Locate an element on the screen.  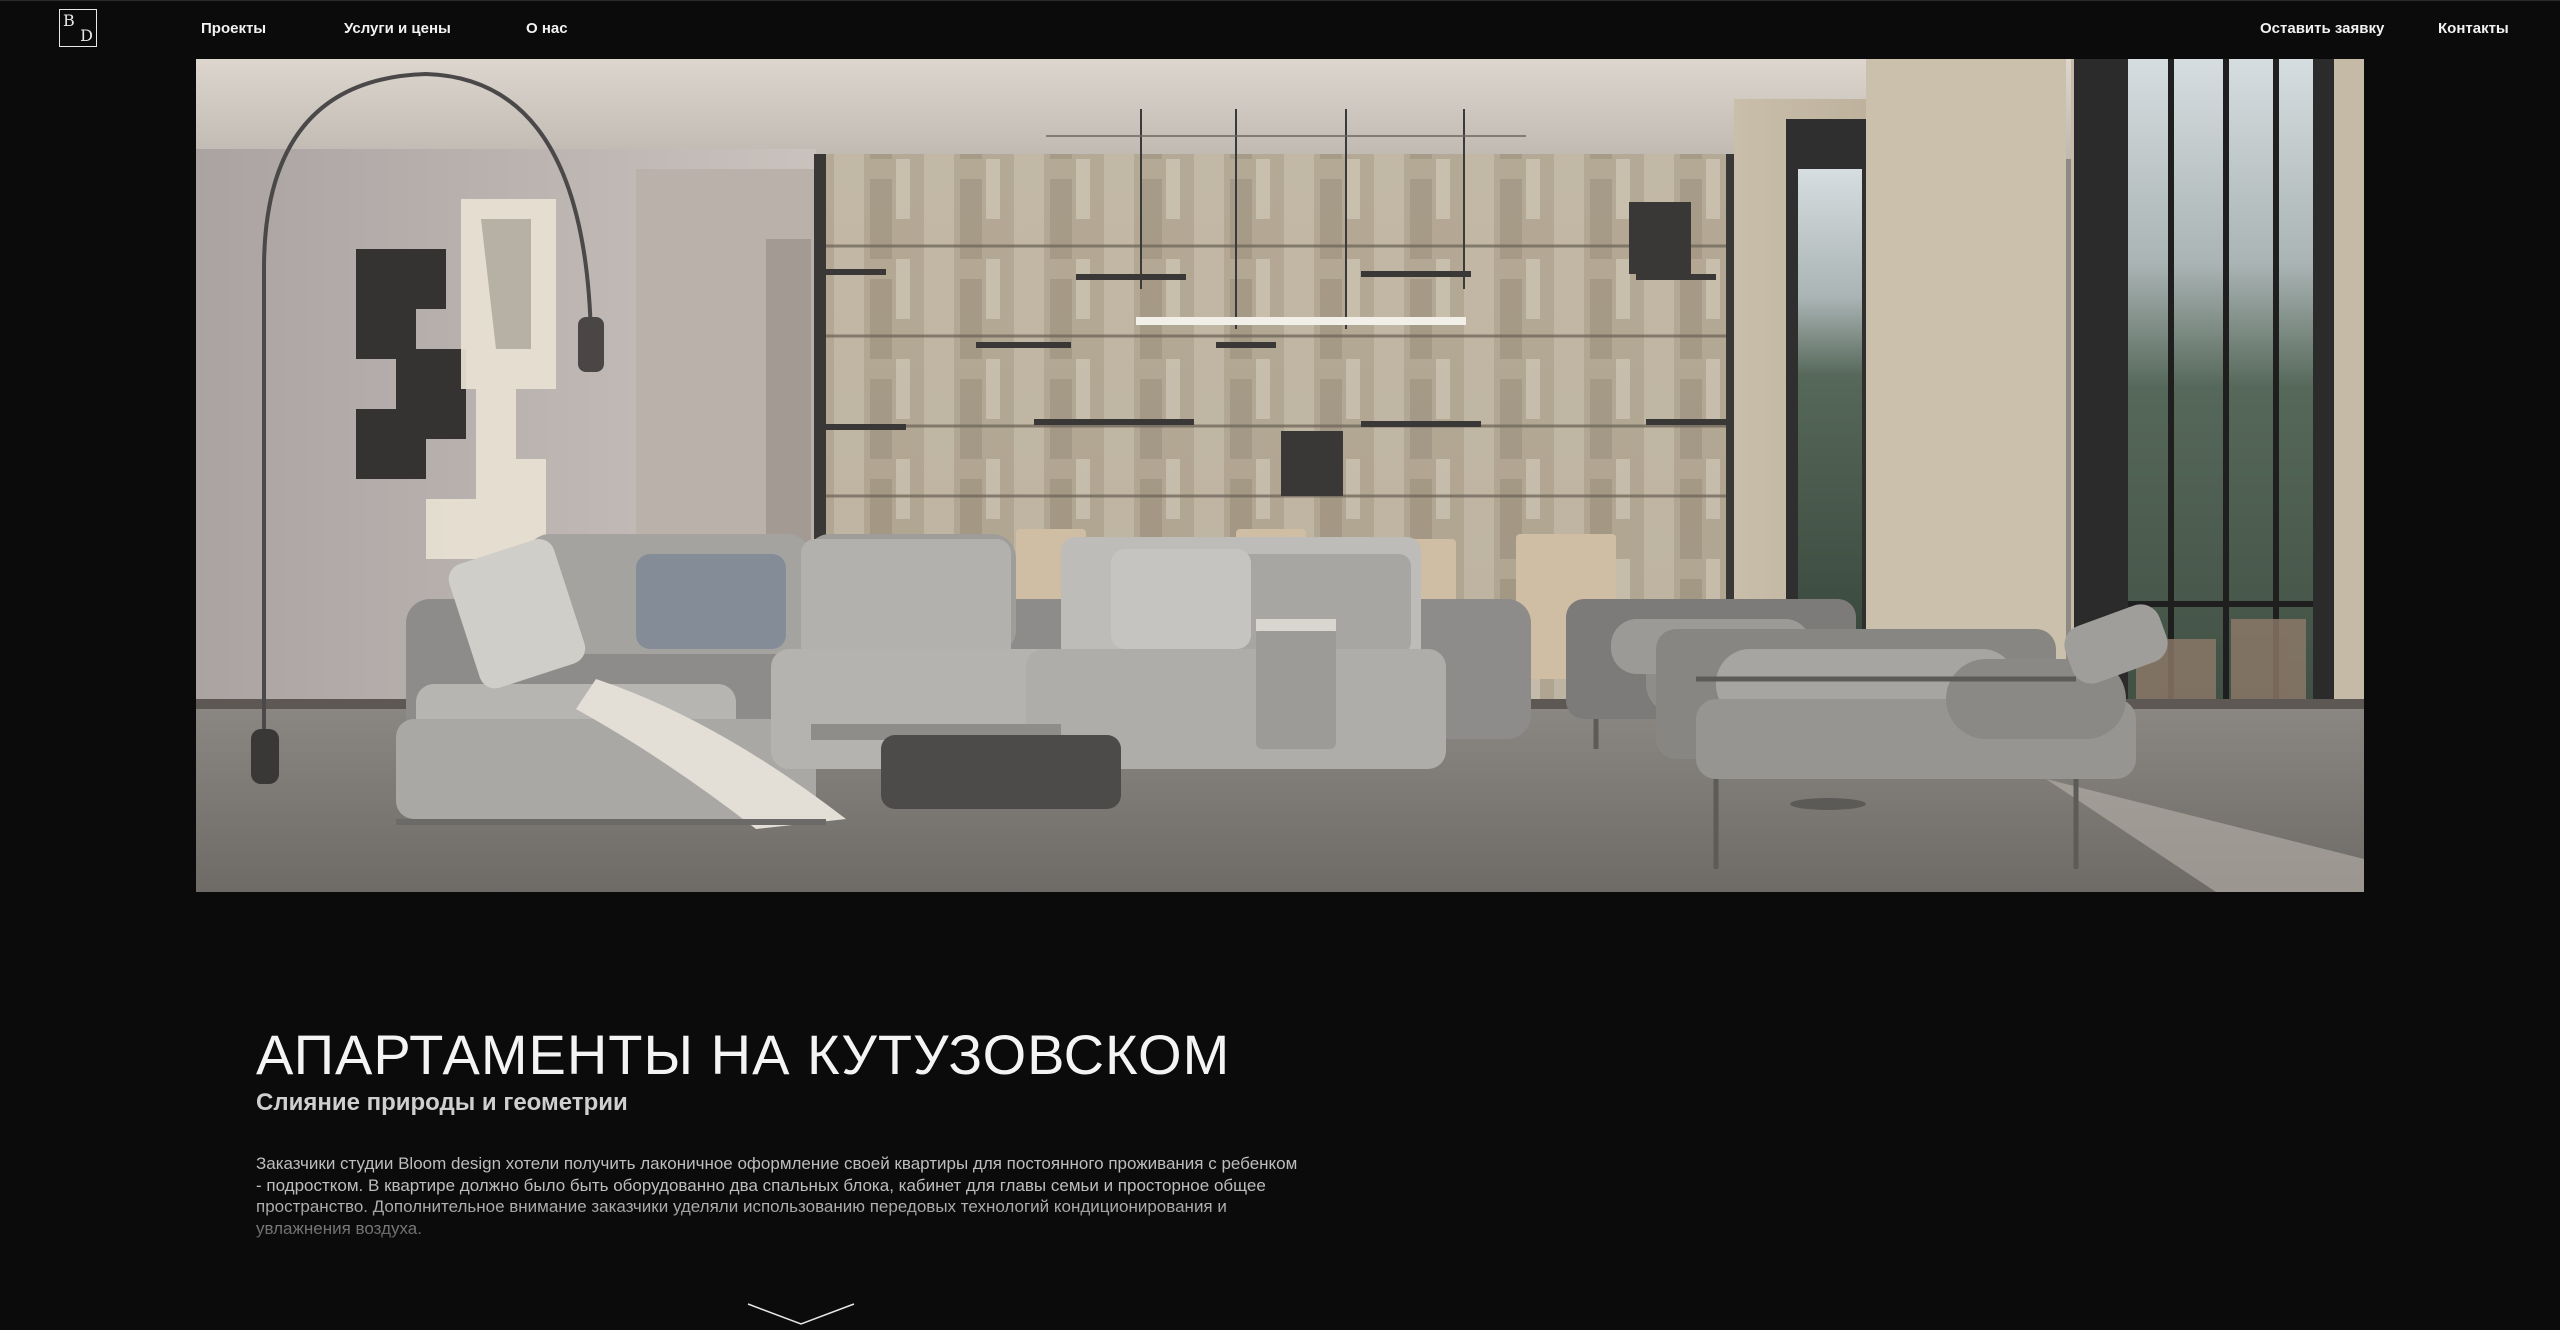
logo: B D is located at coordinates (78, 28).